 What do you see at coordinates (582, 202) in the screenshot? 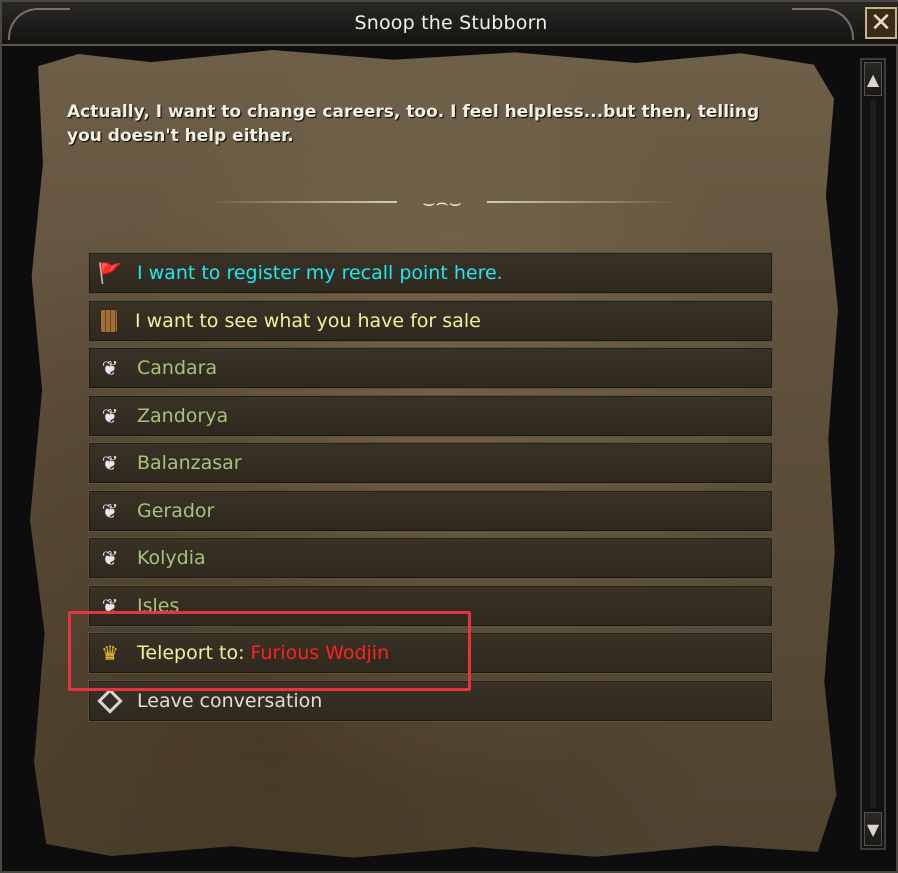
I see `divider-line-right` at bounding box center [582, 202].